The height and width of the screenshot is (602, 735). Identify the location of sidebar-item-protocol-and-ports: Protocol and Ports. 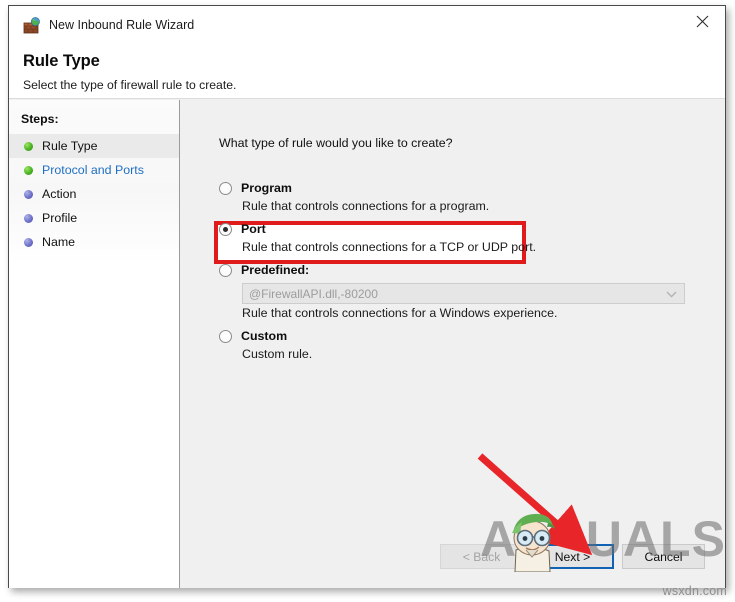
(94, 170).